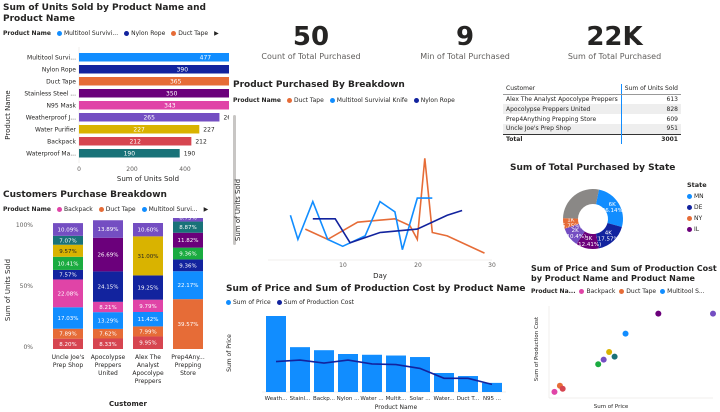 This screenshot has width=720, height=412. I want to click on category-label: Uncle Joe's, so click(68, 357).